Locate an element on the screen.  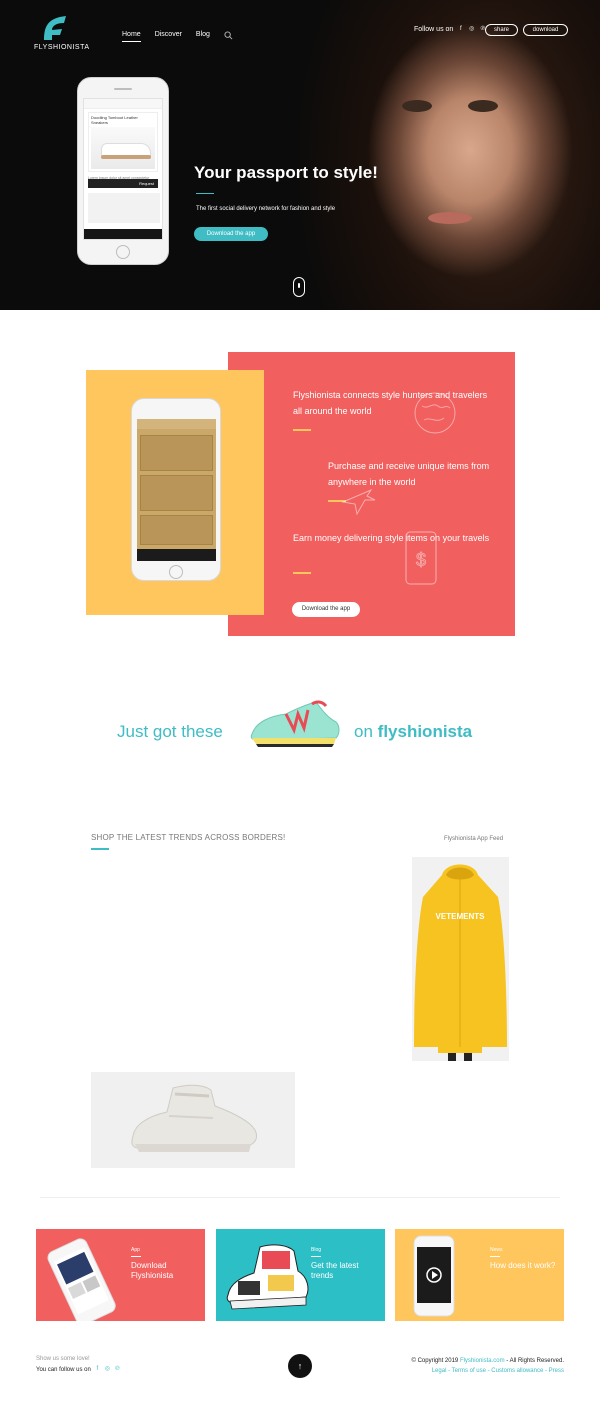
card-app-title: Download Flyshionista is located at coordinates (152, 1271).